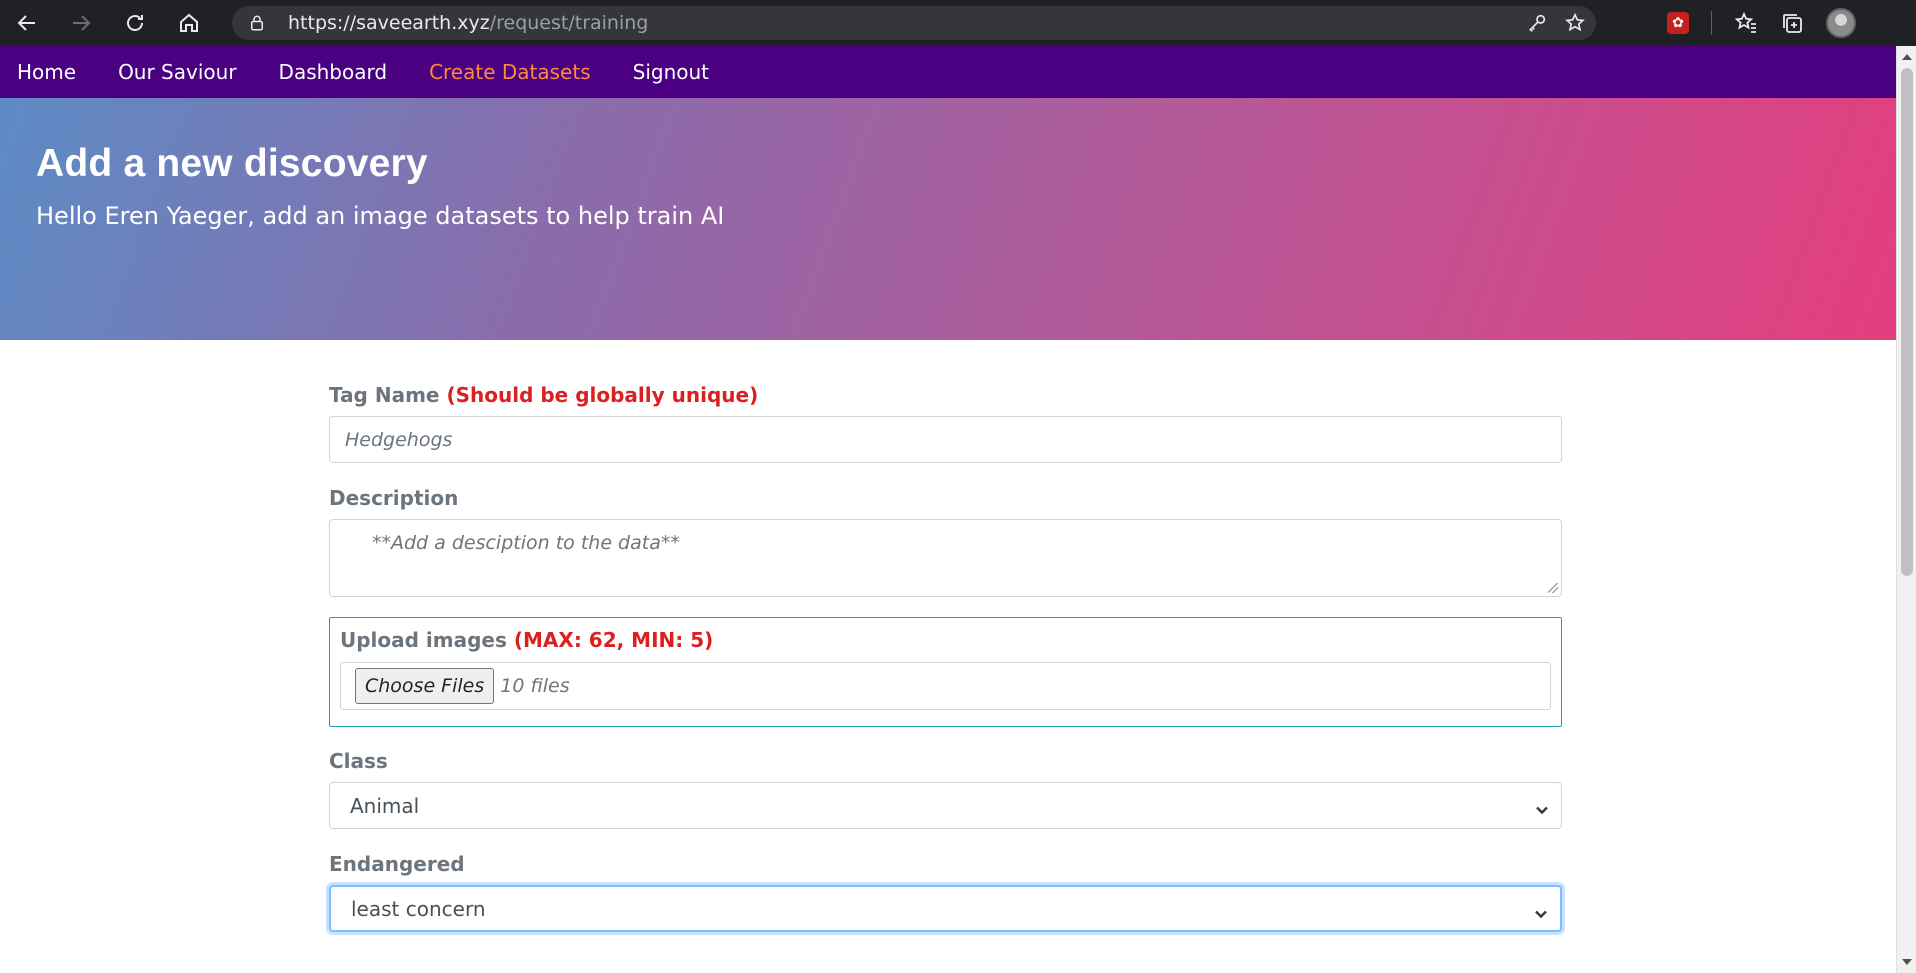 The image size is (1916, 973). What do you see at coordinates (232, 163) in the screenshot?
I see `page-title: Add a new discovery` at bounding box center [232, 163].